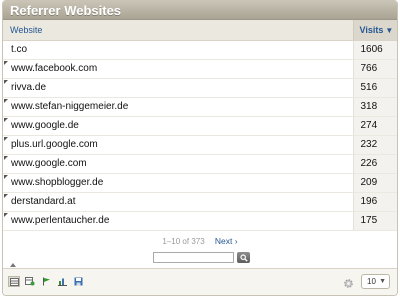 This screenshot has height=298, width=400. Describe the element at coordinates (178, 50) in the screenshot. I see `row-label-cell: t.co` at that location.